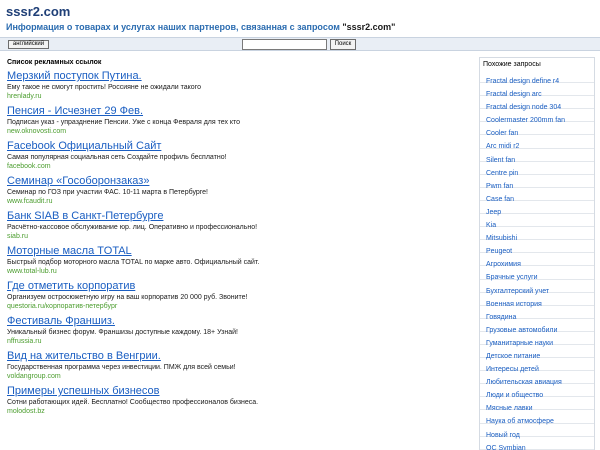 Image resolution: width=600 pixels, height=450 pixels. Describe the element at coordinates (237, 286) in the screenshot. I see `ad-title-link: Где отметить корпоратив` at that location.